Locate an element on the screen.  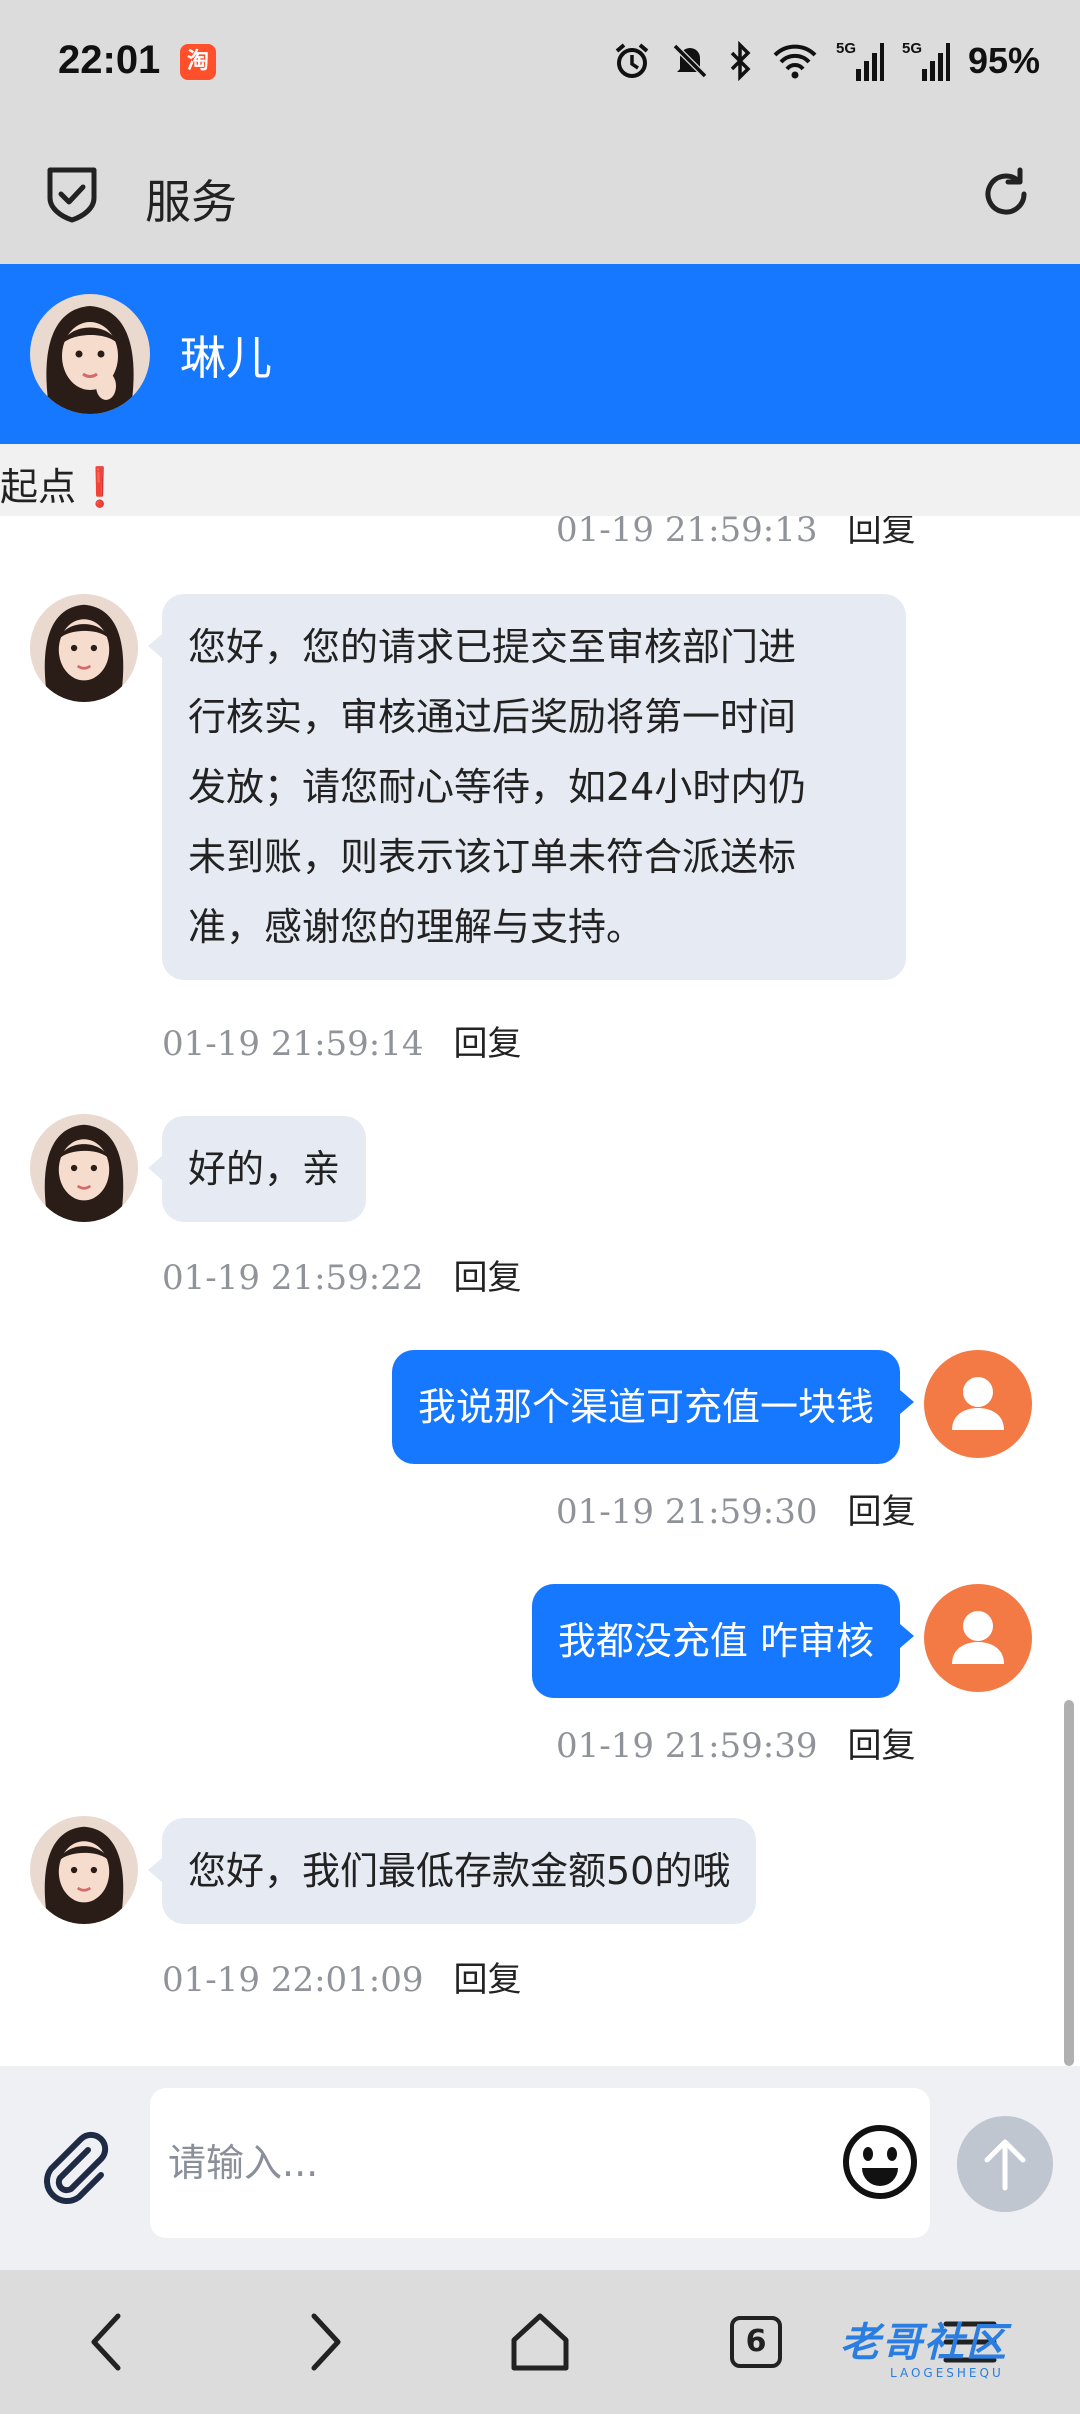
chat-header: 琳儿 is located at coordinates (540, 354).